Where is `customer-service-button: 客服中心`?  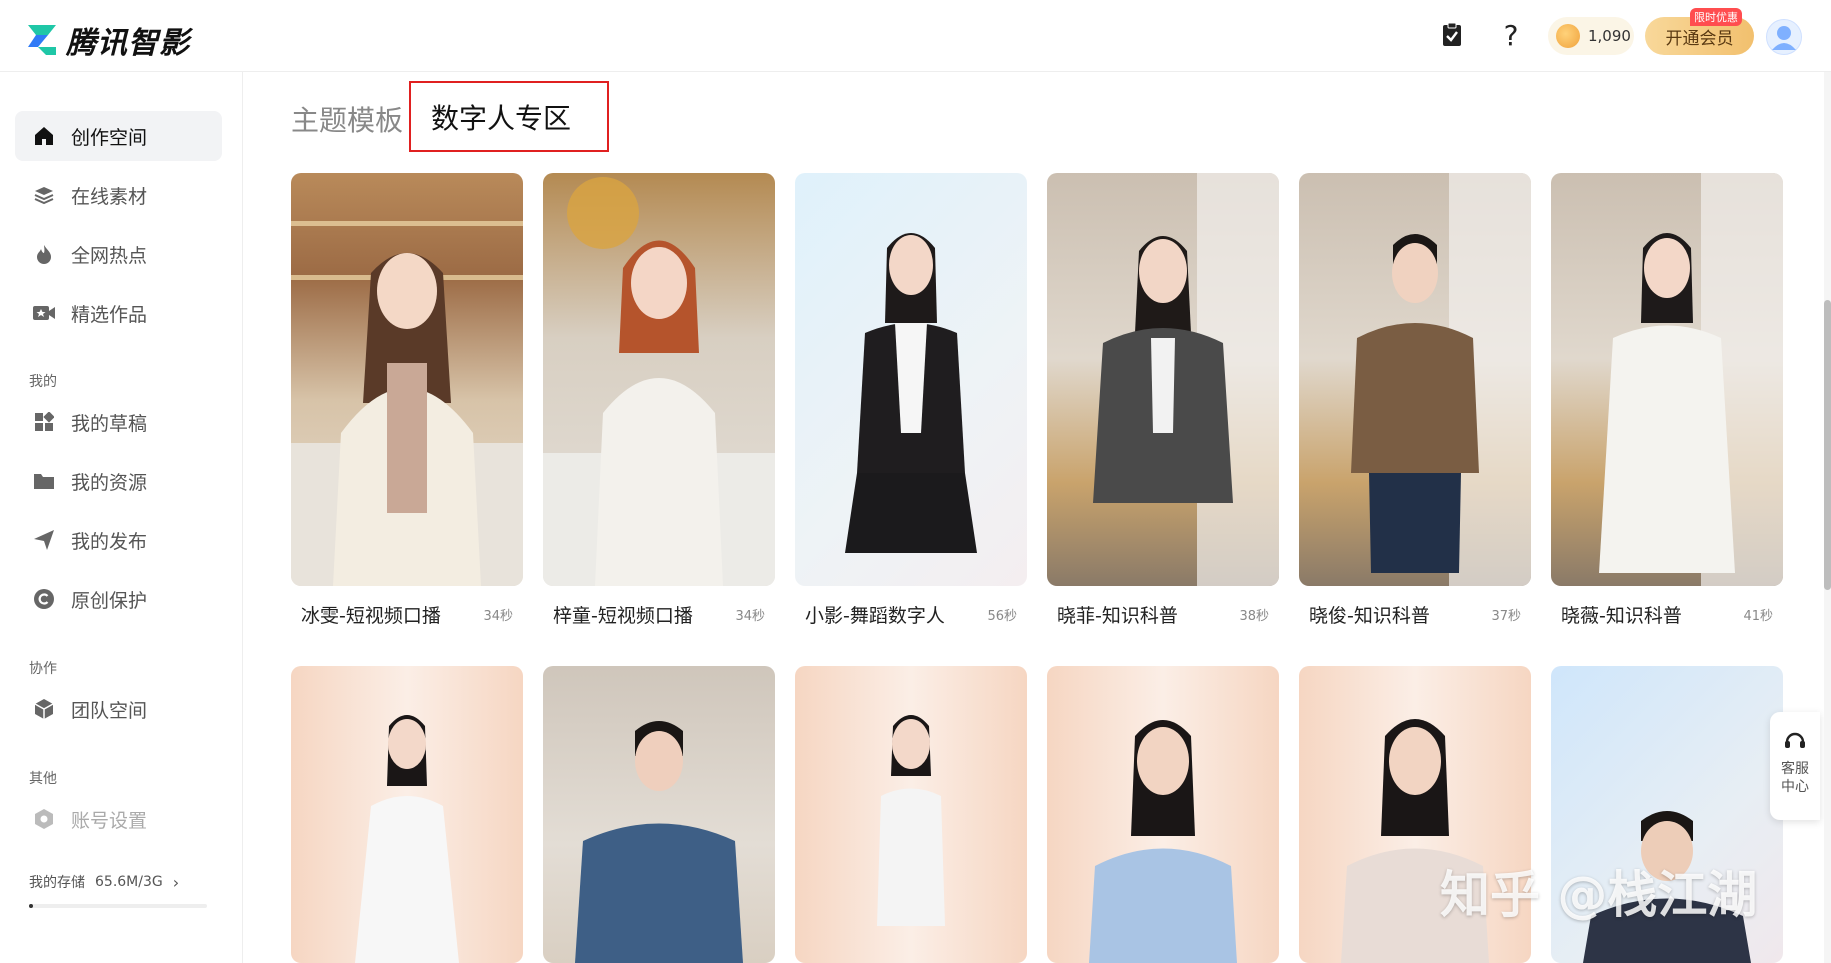
customer-service-button: 客服中心 is located at coordinates (1795, 766).